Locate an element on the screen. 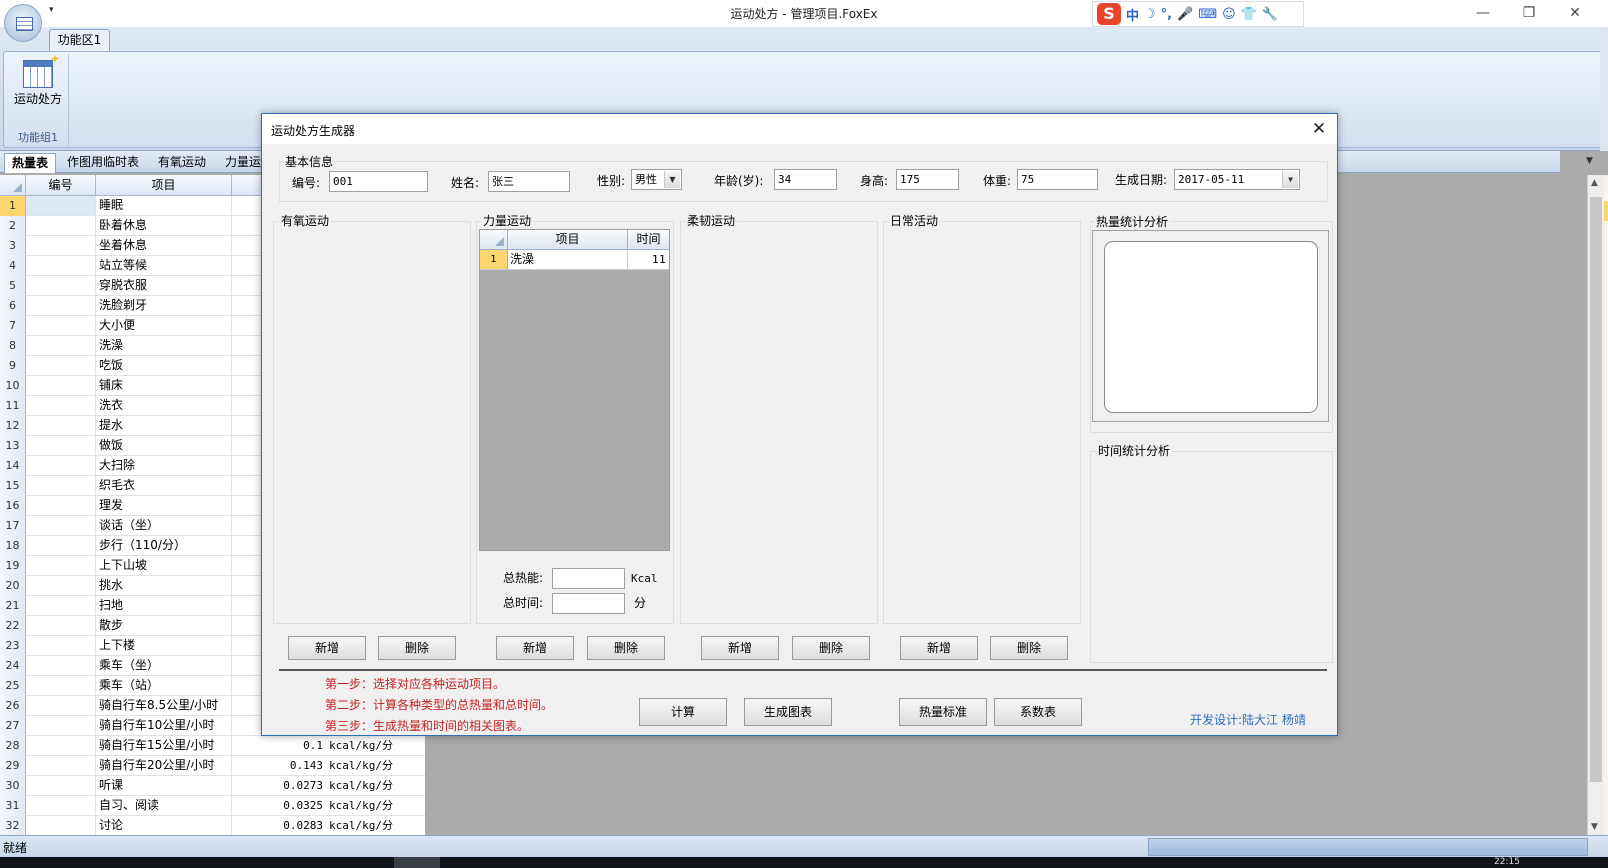 The width and height of the screenshot is (1608, 868). daily-add-button: 新增 is located at coordinates (939, 648).